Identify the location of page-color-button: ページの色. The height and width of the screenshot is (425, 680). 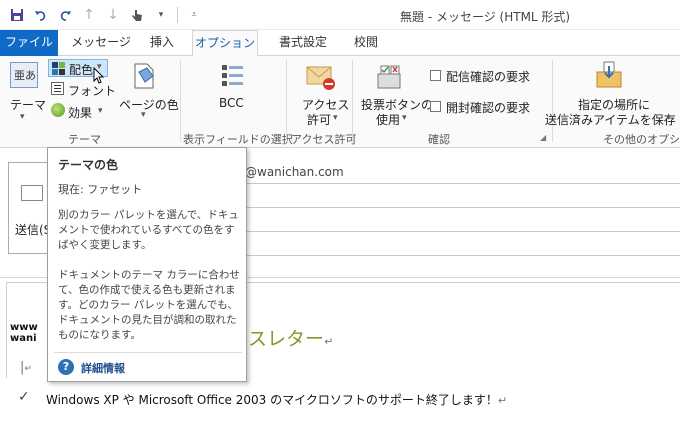
(149, 104).